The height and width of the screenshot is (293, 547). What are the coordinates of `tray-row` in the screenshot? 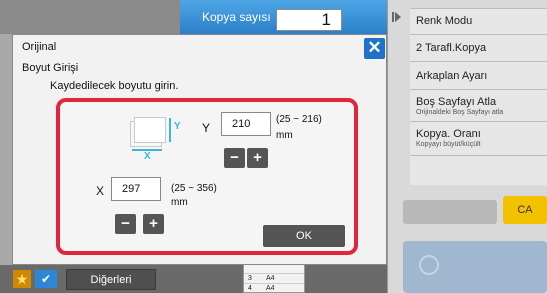 It's located at (274, 269).